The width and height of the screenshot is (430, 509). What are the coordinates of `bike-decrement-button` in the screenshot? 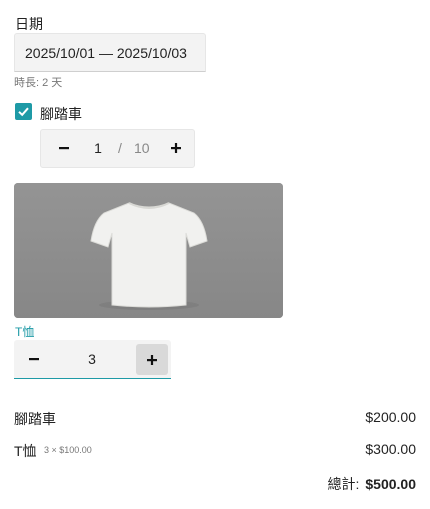 It's located at (64, 148).